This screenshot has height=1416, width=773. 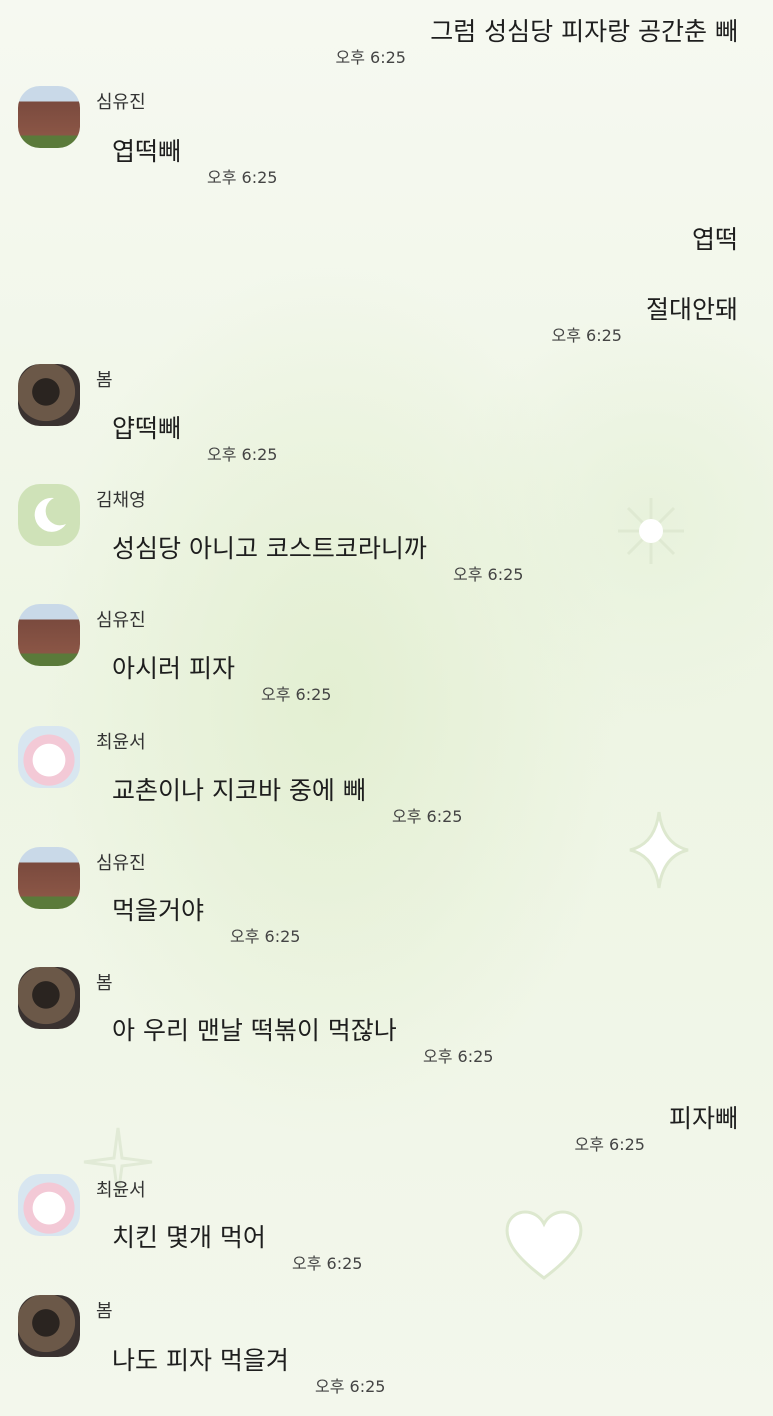 What do you see at coordinates (173, 669) in the screenshot?
I see `incoming-message-bubble: 아시러 피자` at bounding box center [173, 669].